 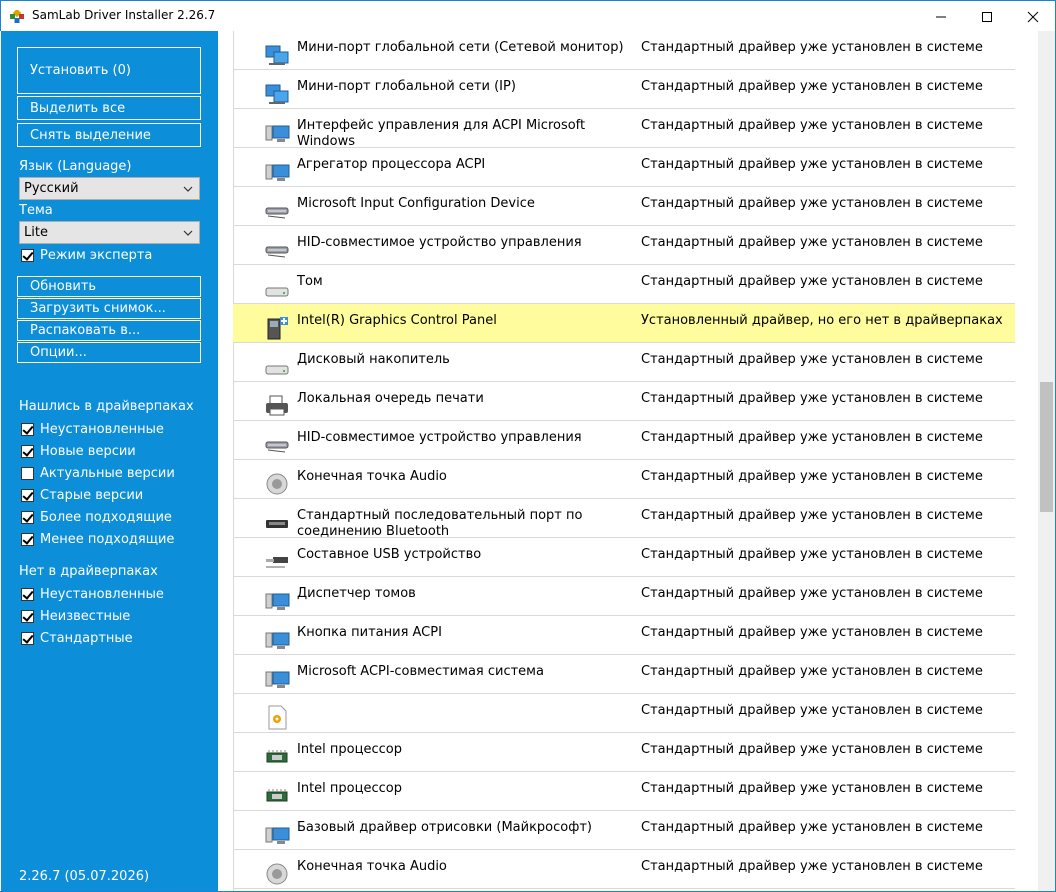 I want to click on deselect-button: Снять выделение, so click(x=109, y=135).